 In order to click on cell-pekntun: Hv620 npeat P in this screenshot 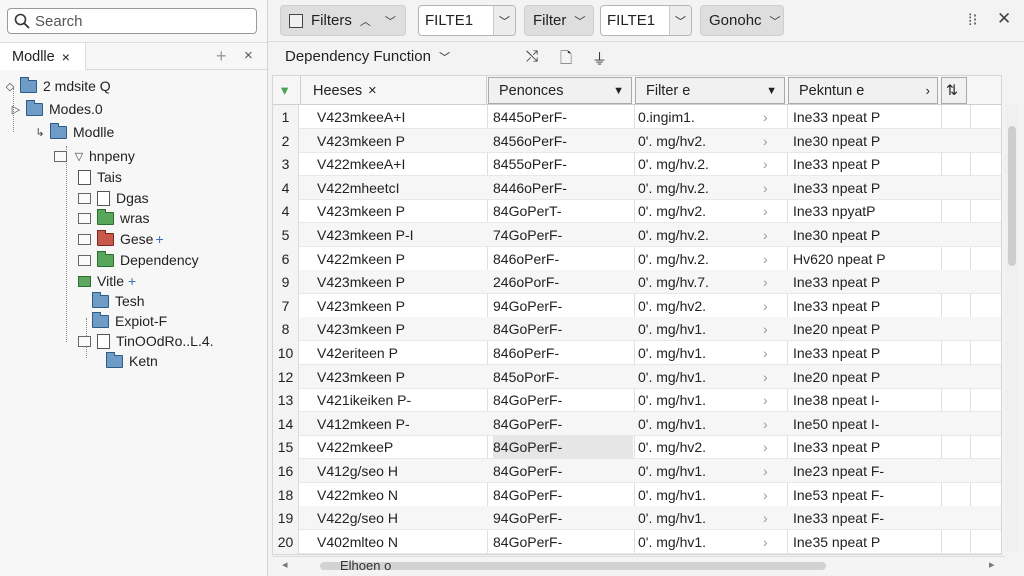, I will do `click(868, 259)`.